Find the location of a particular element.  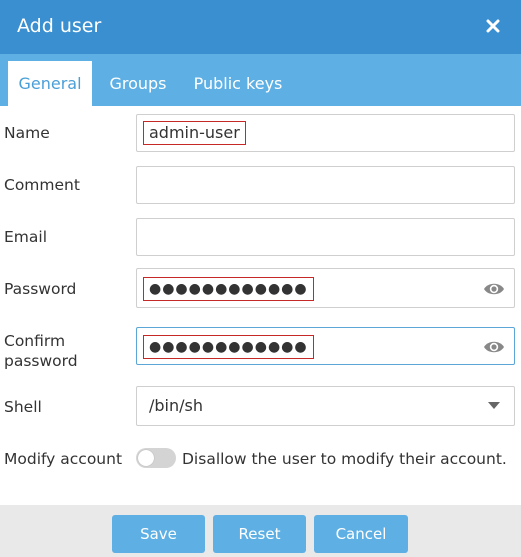

name-label: Name is located at coordinates (27, 133).